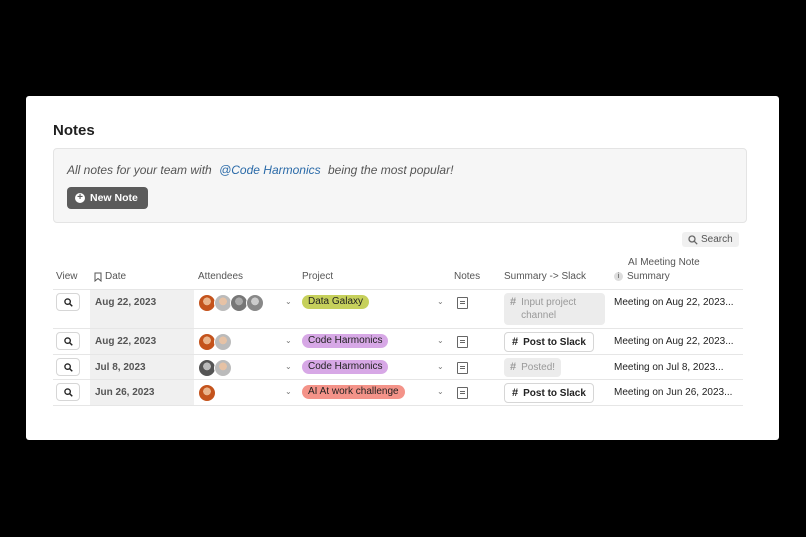 The image size is (806, 537). I want to click on project-tag: Data Galaxy, so click(336, 302).